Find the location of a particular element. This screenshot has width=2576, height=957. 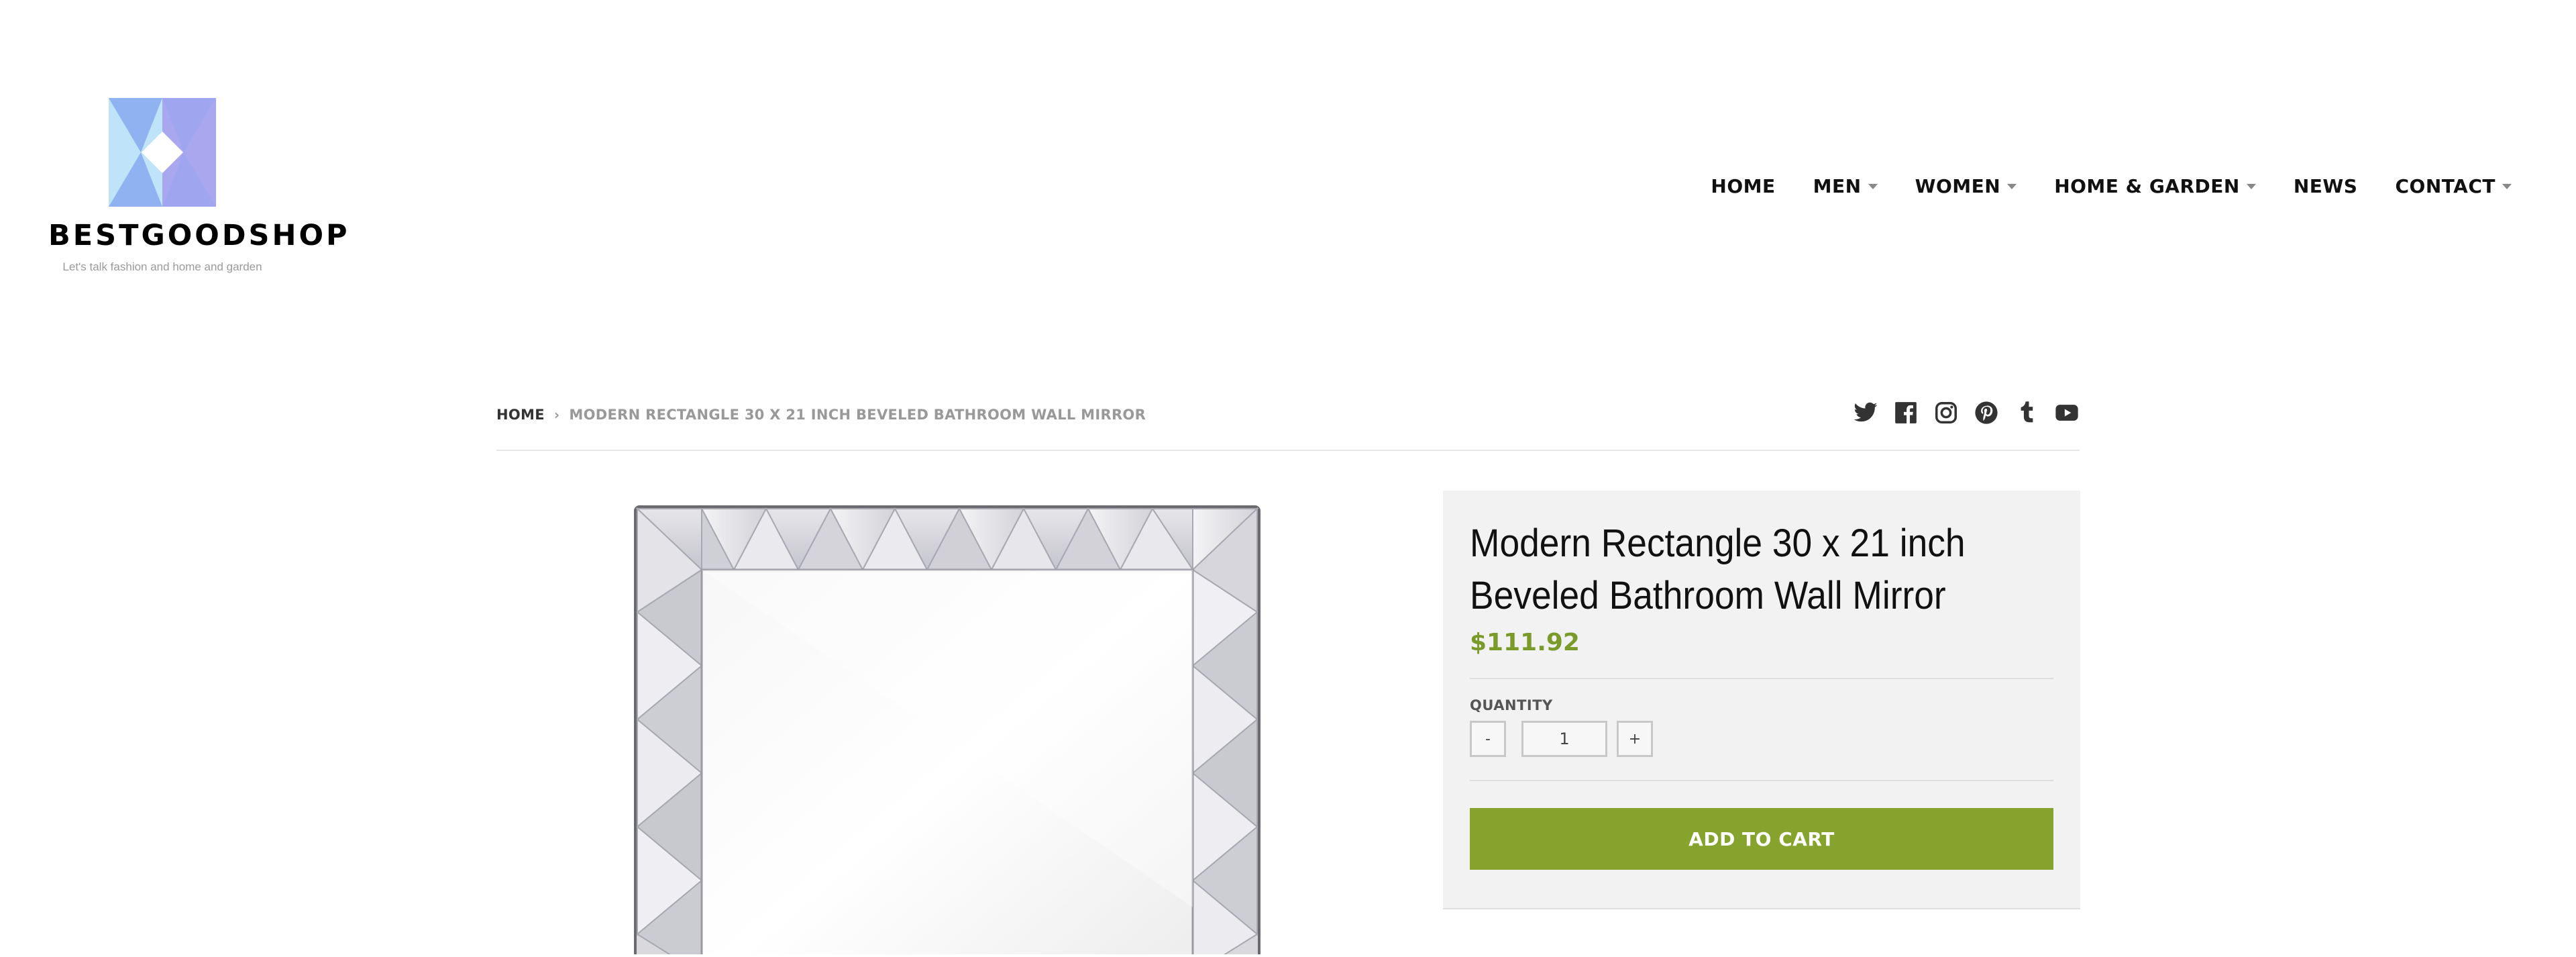

nav-item-news: NEWS is located at coordinates (2326, 186).